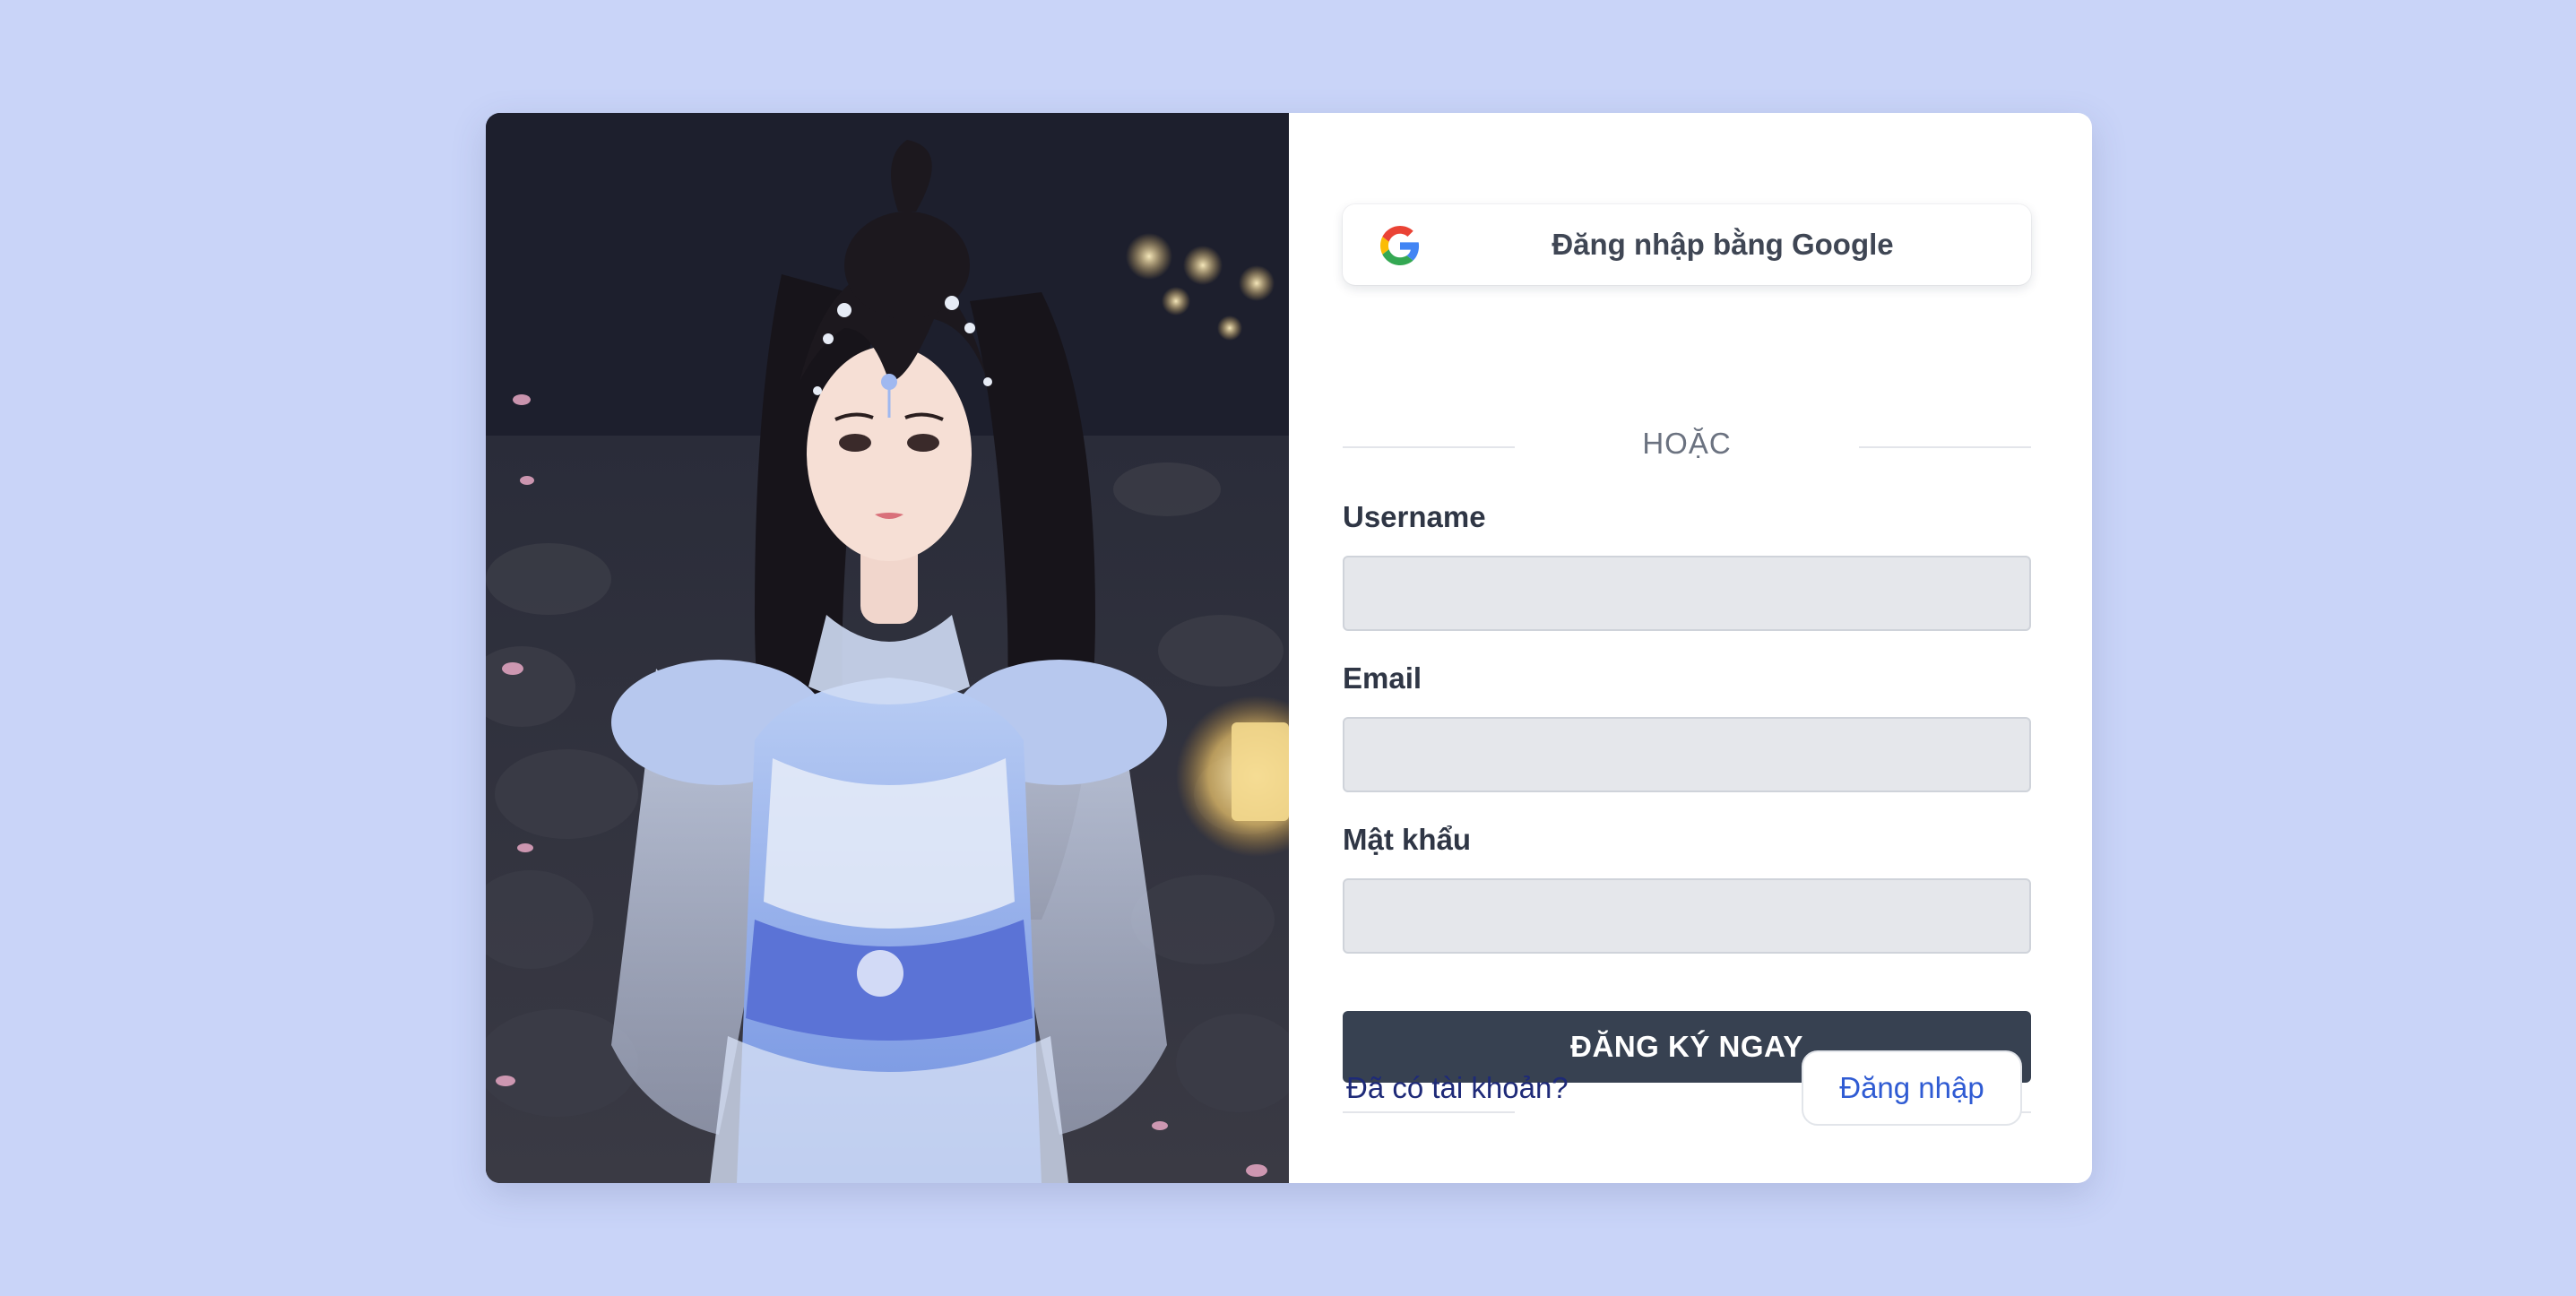 The height and width of the screenshot is (1296, 2576). What do you see at coordinates (1723, 244) in the screenshot?
I see `google-signin-label: Đăng nhập bằng Google` at bounding box center [1723, 244].